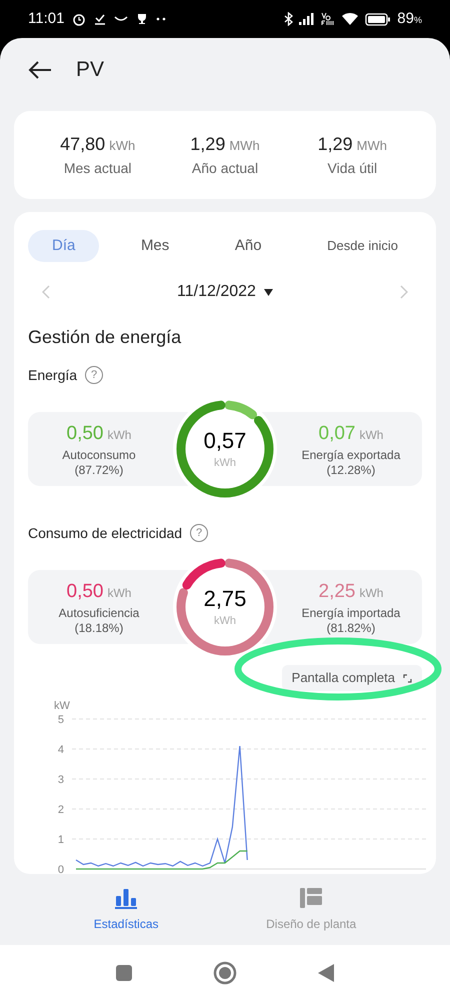  Describe the element at coordinates (352, 678) in the screenshot. I see `fullscreen-button: Pantalla completa` at that location.